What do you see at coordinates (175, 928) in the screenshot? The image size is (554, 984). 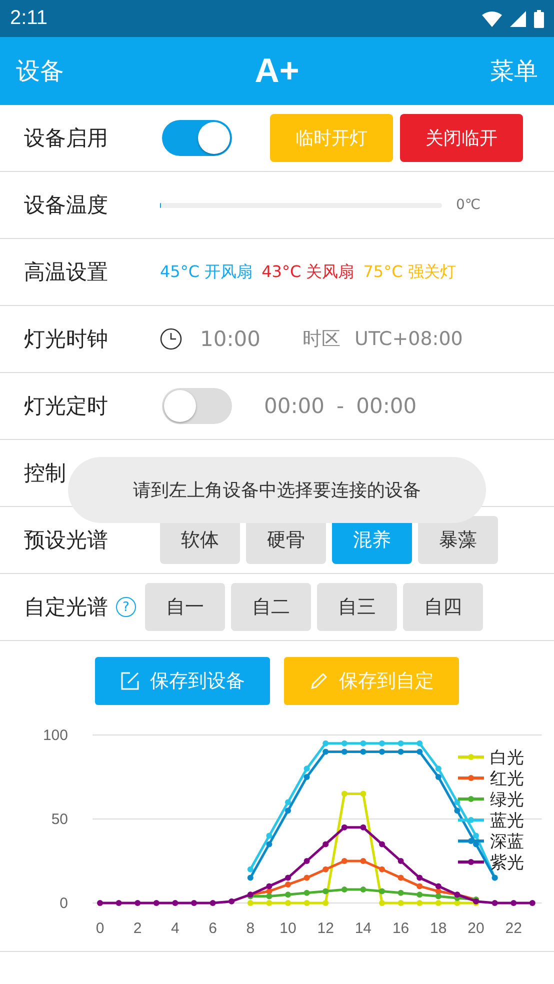 I see `x-tick-label: 4` at bounding box center [175, 928].